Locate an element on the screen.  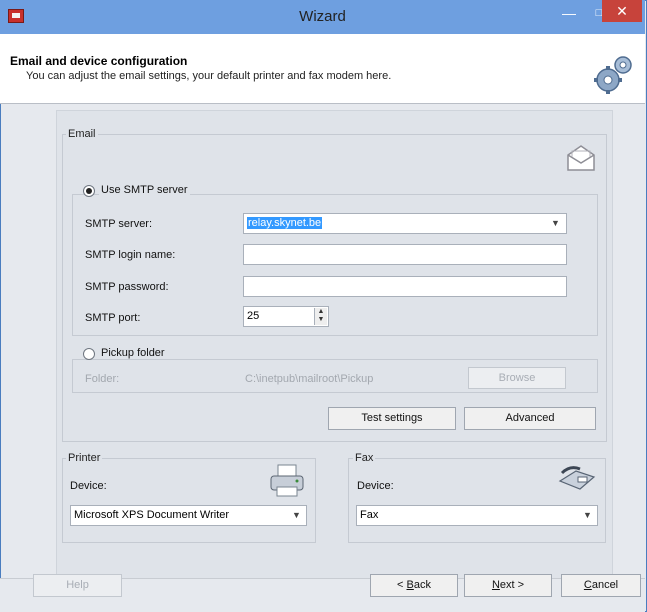
back-button: < Back is located at coordinates (414, 585).